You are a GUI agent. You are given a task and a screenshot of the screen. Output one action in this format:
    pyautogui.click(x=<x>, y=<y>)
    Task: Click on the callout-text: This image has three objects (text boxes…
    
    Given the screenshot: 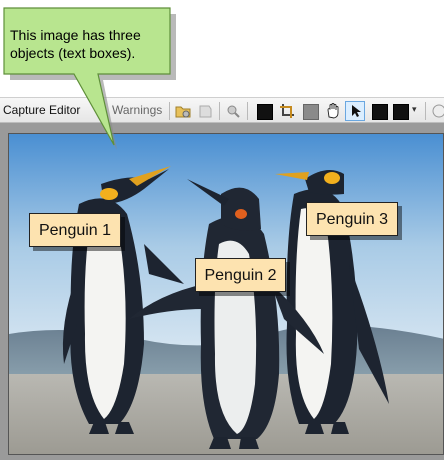 What is the action you would take?
    pyautogui.click(x=75, y=44)
    